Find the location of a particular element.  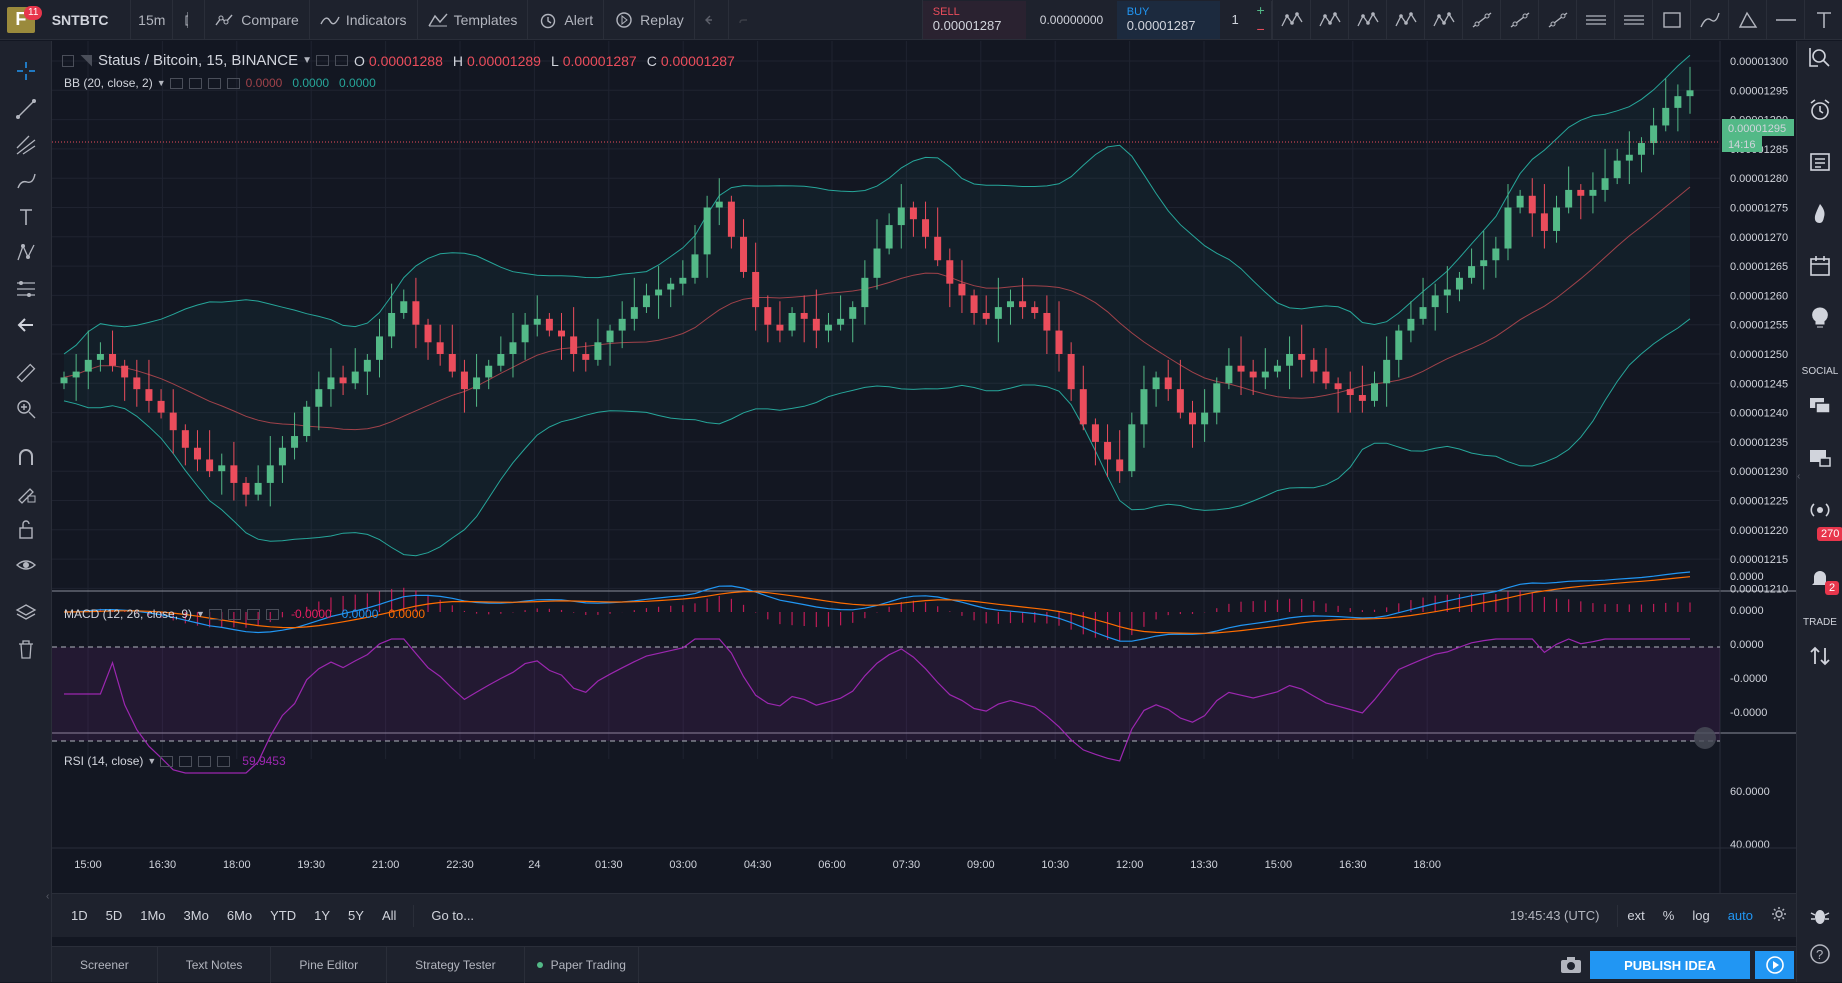

range-all: All is located at coordinates (389, 915).